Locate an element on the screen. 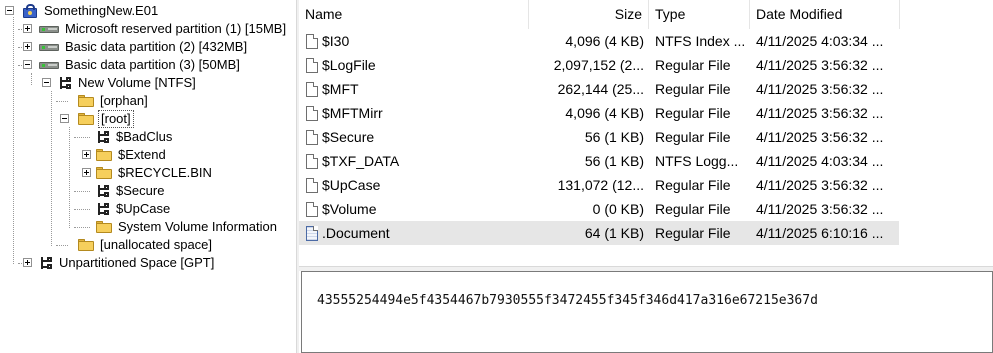 The image size is (993, 353). tree-item-label: [unallocated space] is located at coordinates (156, 244).